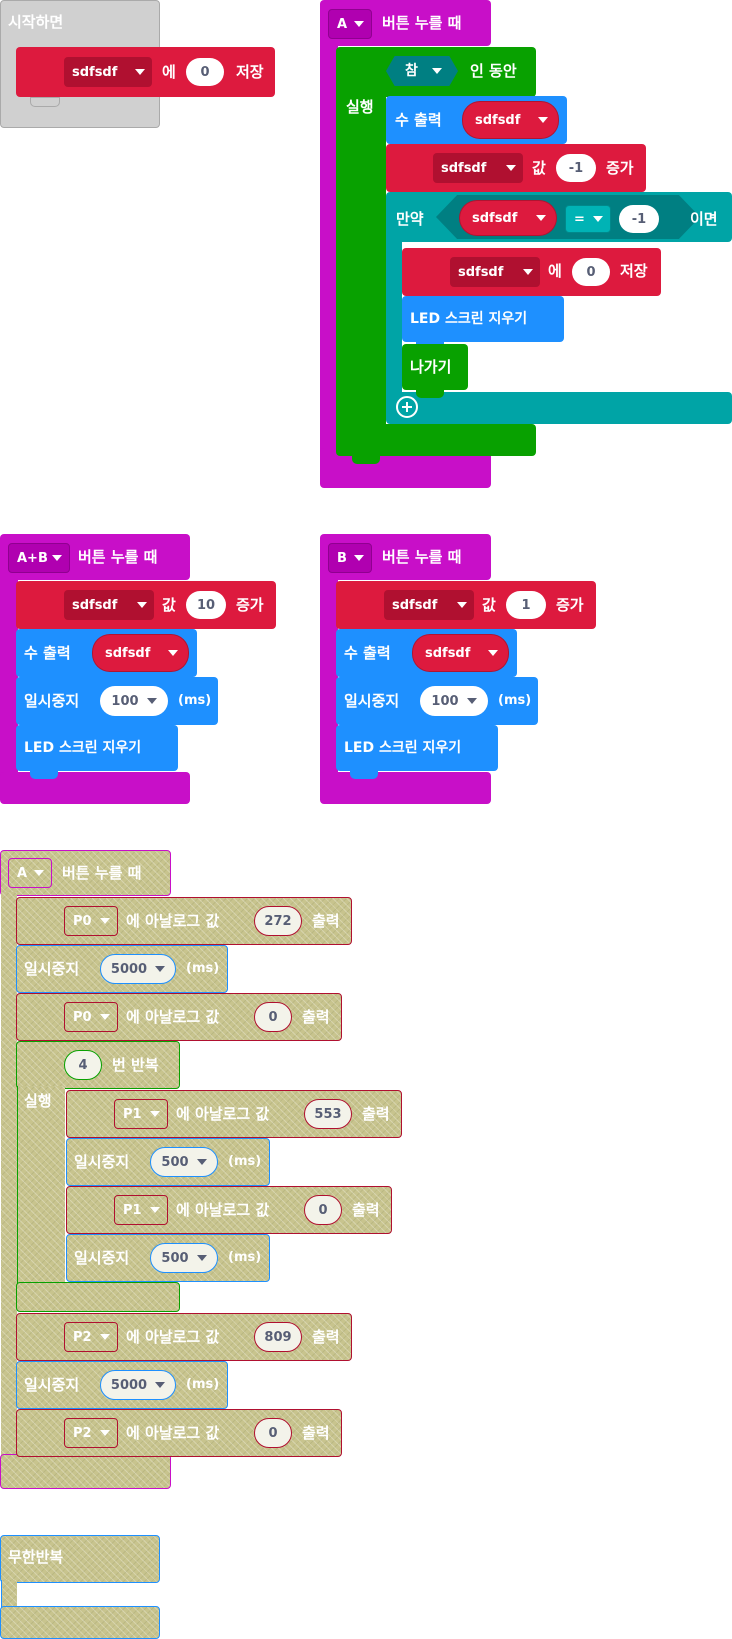 The height and width of the screenshot is (1639, 732). Describe the element at coordinates (410, 219) in the screenshot. I see `if-label: 만약` at that location.